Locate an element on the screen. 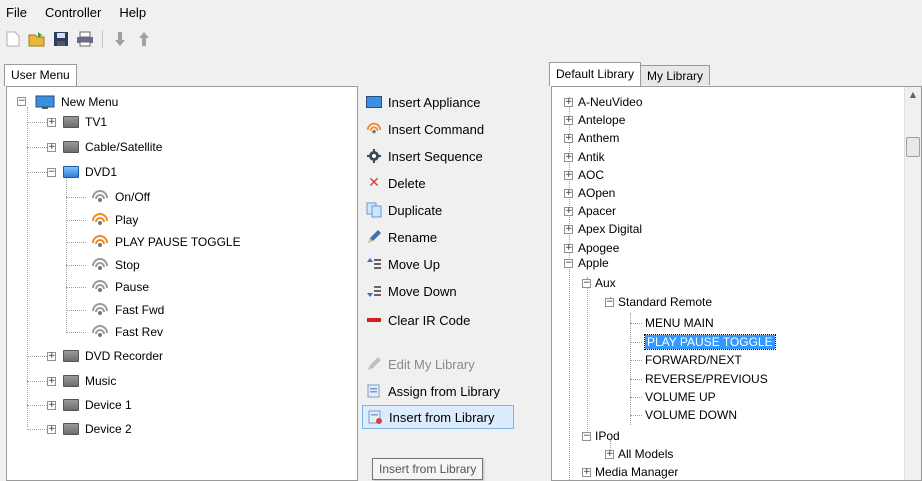  tab-user-menu: User Menu is located at coordinates (40, 75).